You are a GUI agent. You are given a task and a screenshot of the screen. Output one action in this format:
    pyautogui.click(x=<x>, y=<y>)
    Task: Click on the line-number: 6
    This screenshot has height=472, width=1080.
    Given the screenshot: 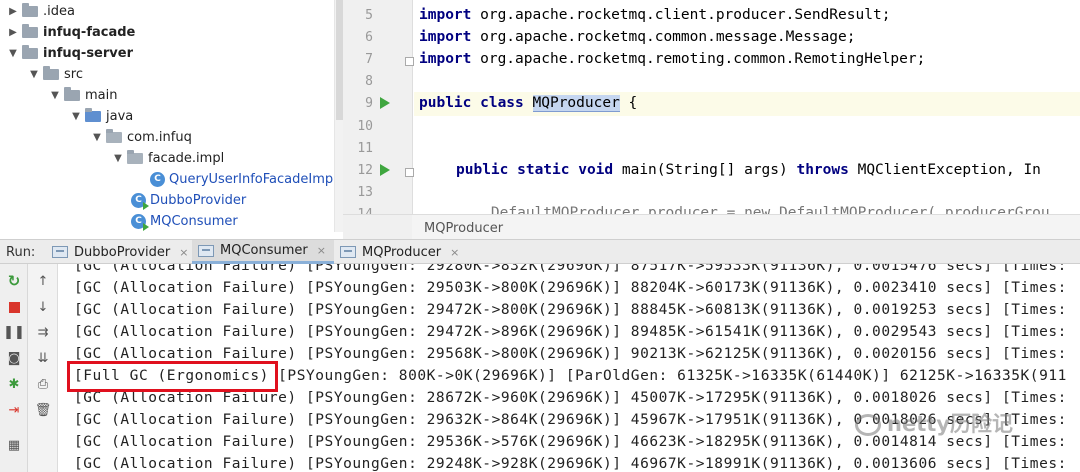 What is the action you would take?
    pyautogui.click(x=369, y=37)
    